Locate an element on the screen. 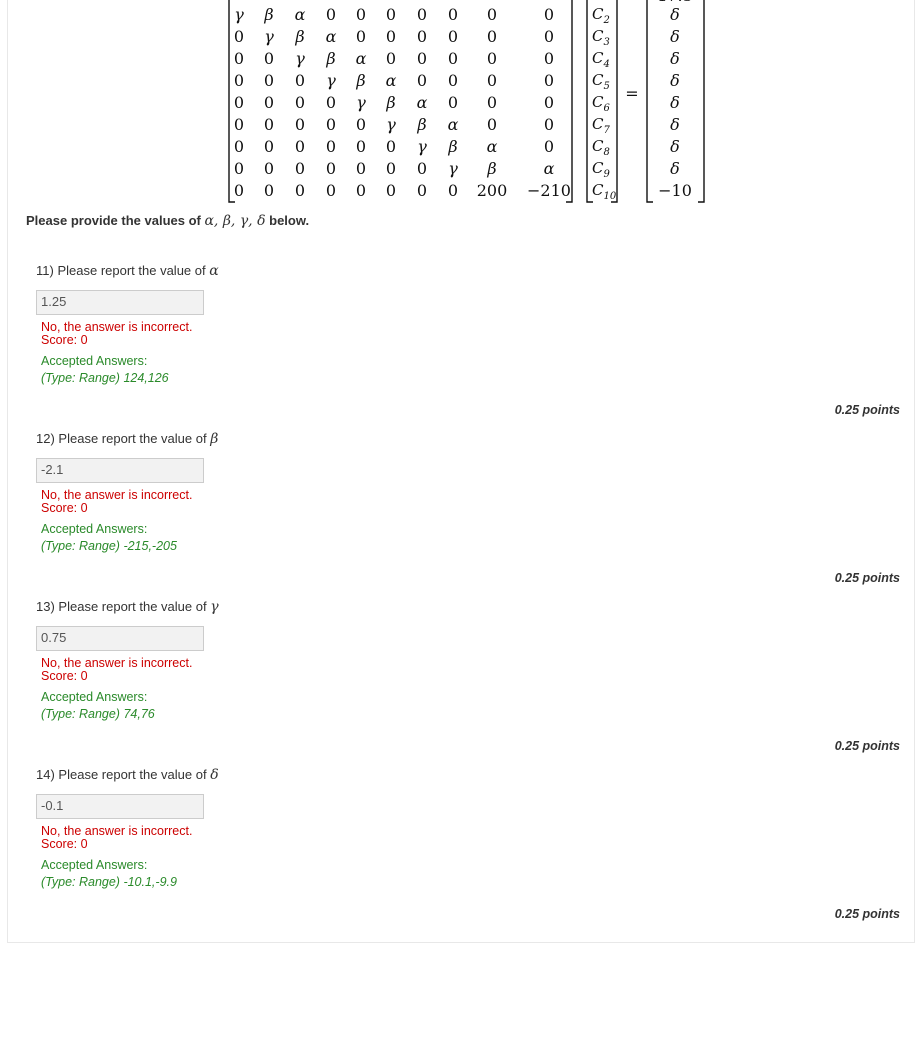  answer-input: 1.25 is located at coordinates (120, 302).